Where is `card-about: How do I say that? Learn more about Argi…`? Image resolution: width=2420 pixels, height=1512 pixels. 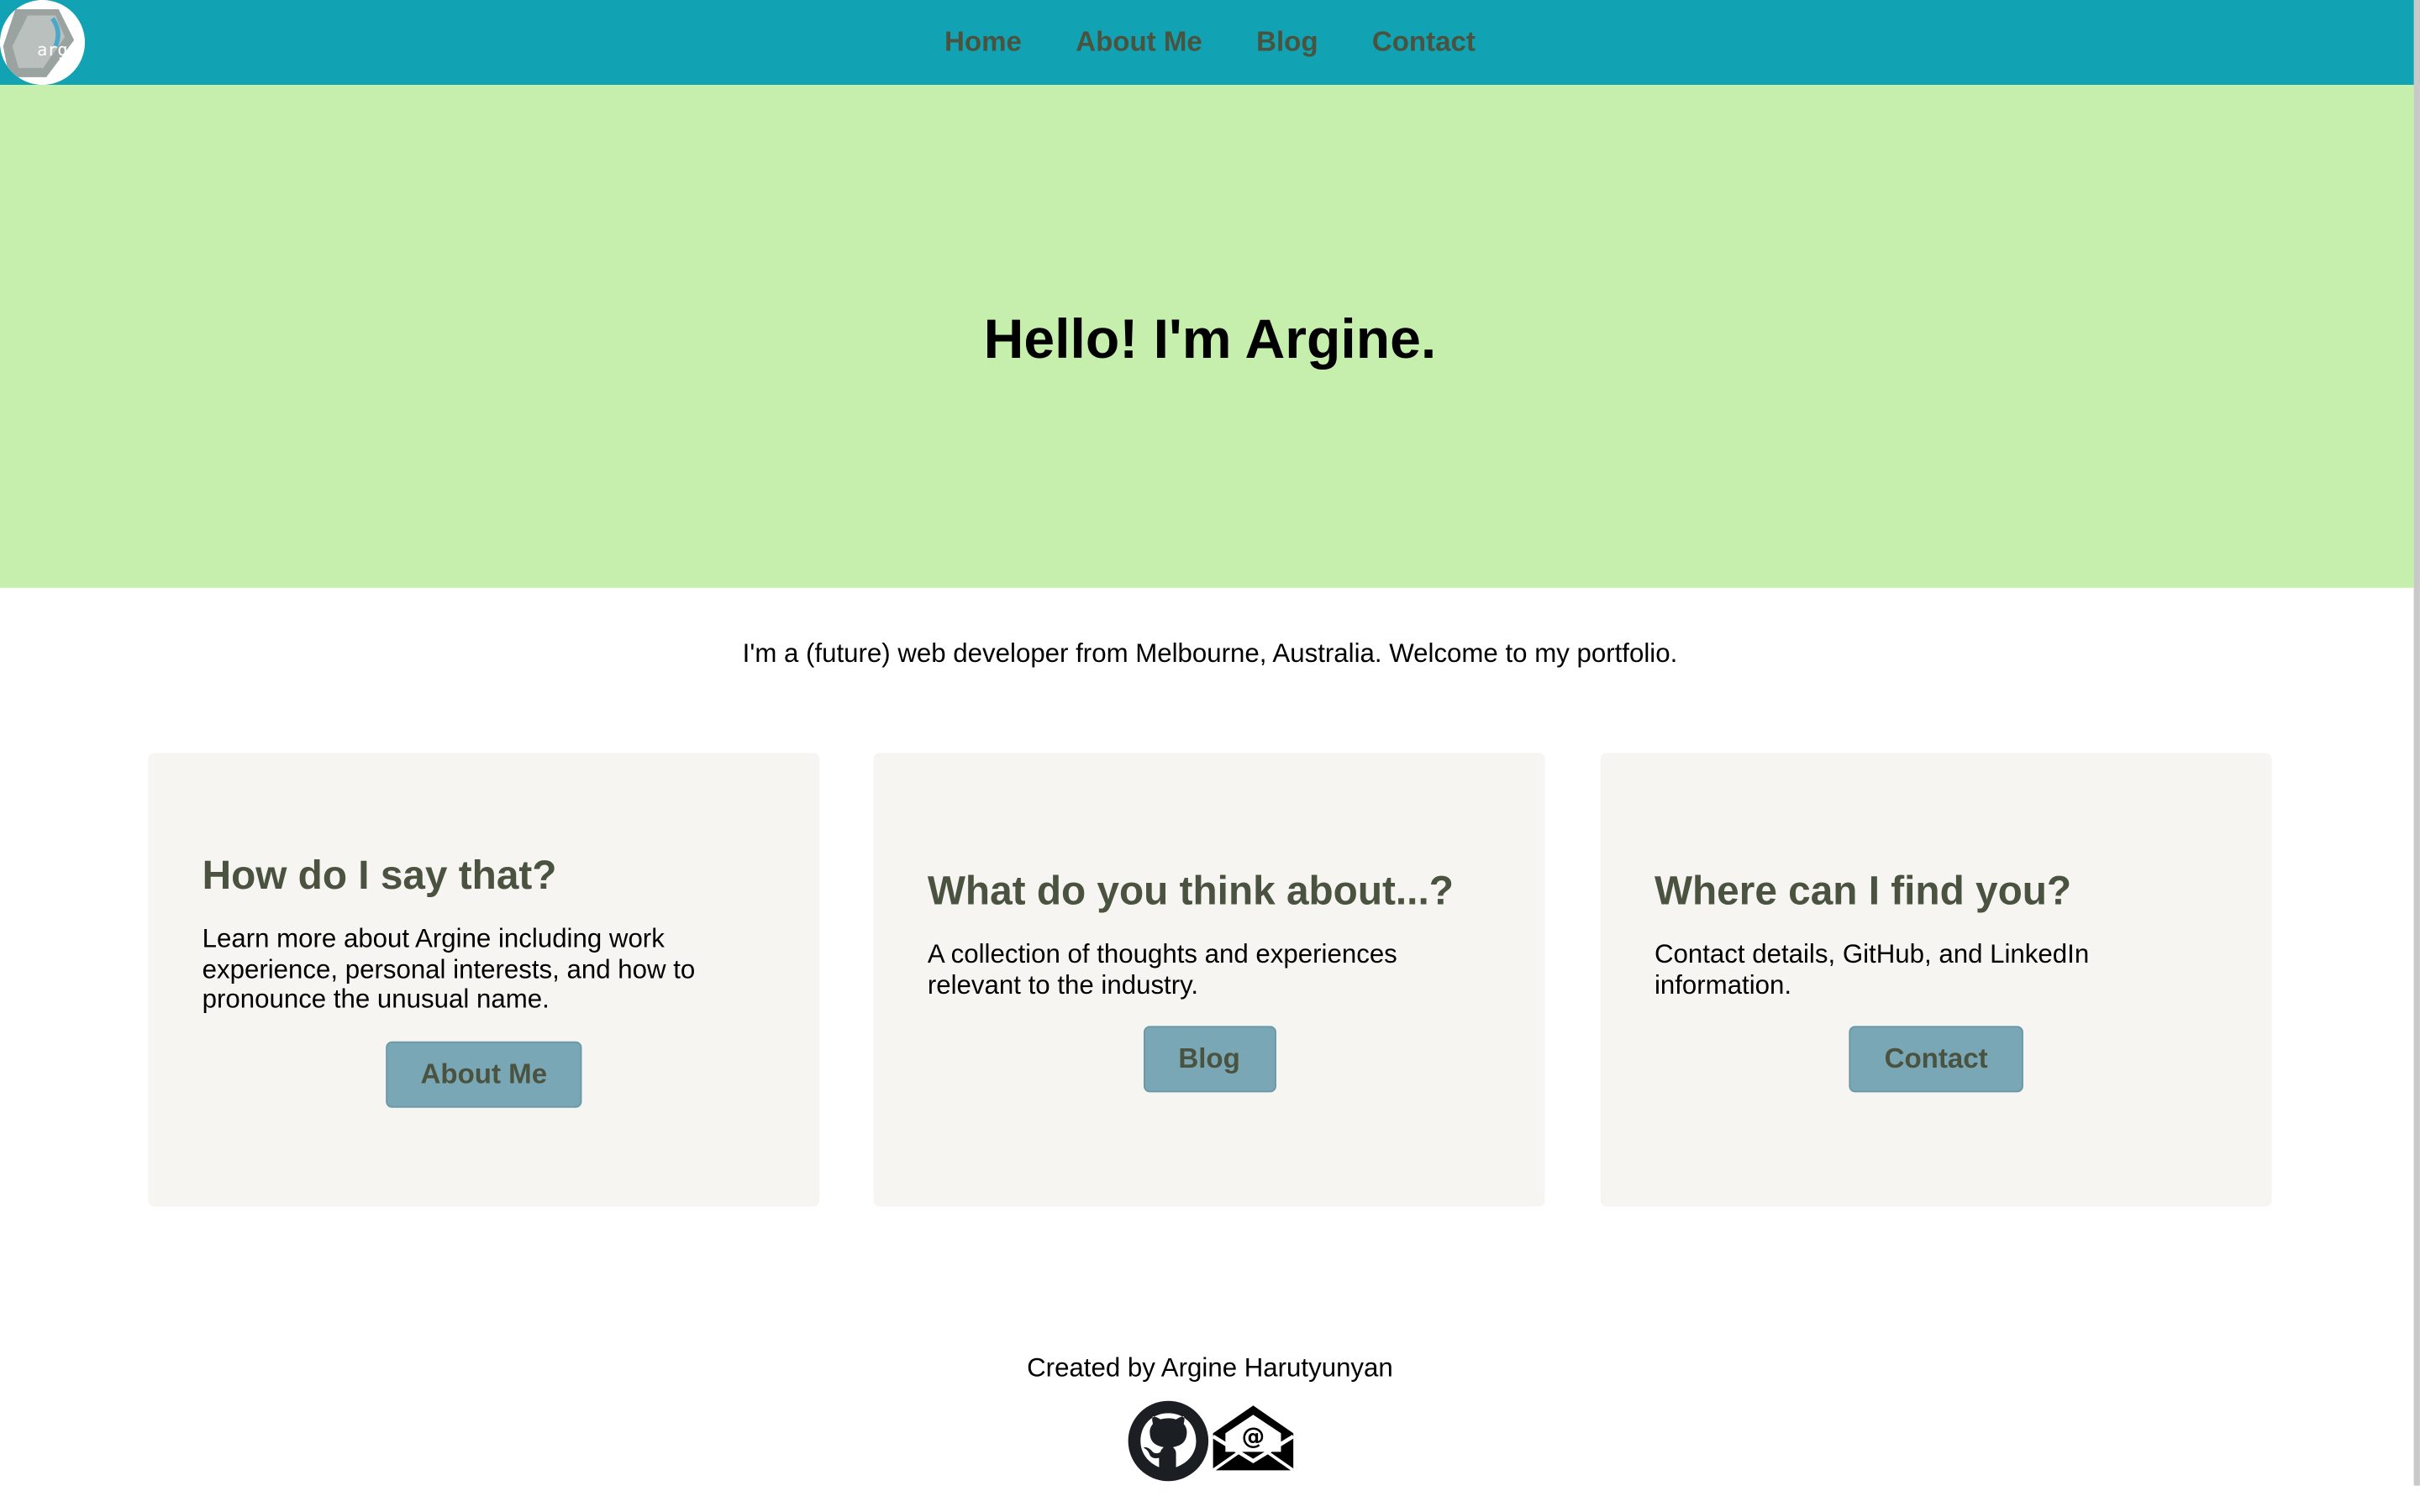 card-about: How do I say that? Learn more about Argi… is located at coordinates (484, 980).